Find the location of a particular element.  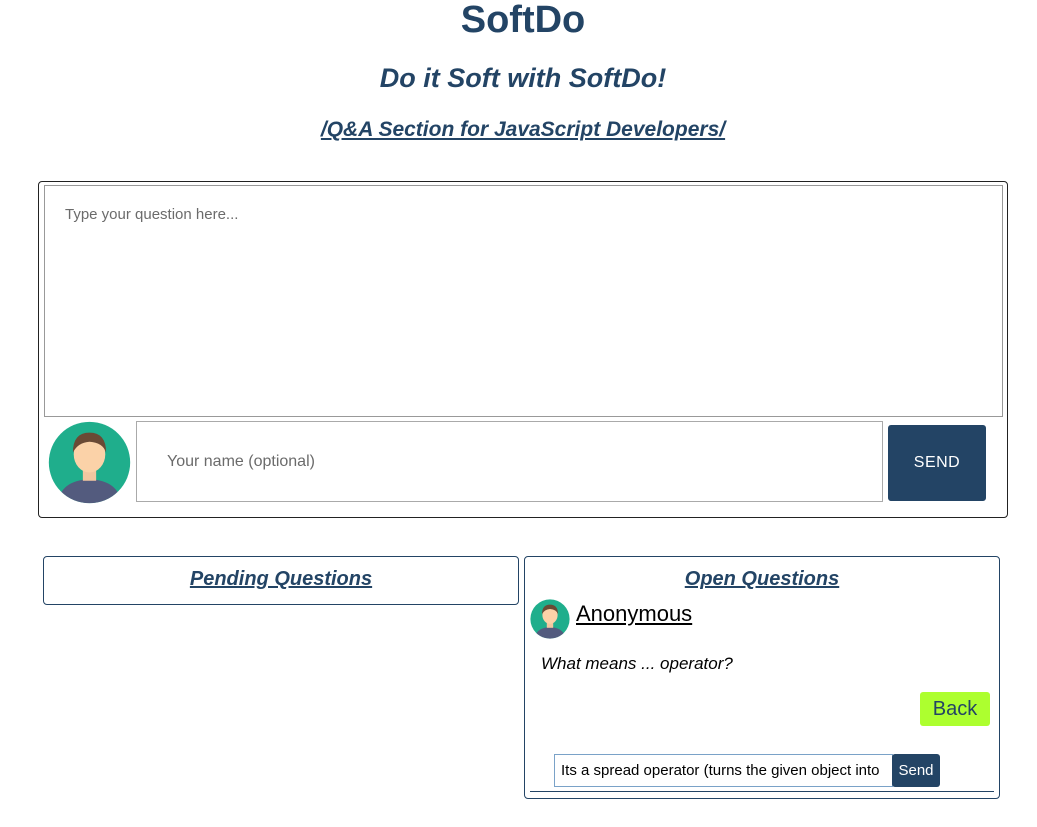

question-text: What means ... operator? is located at coordinates (637, 663).